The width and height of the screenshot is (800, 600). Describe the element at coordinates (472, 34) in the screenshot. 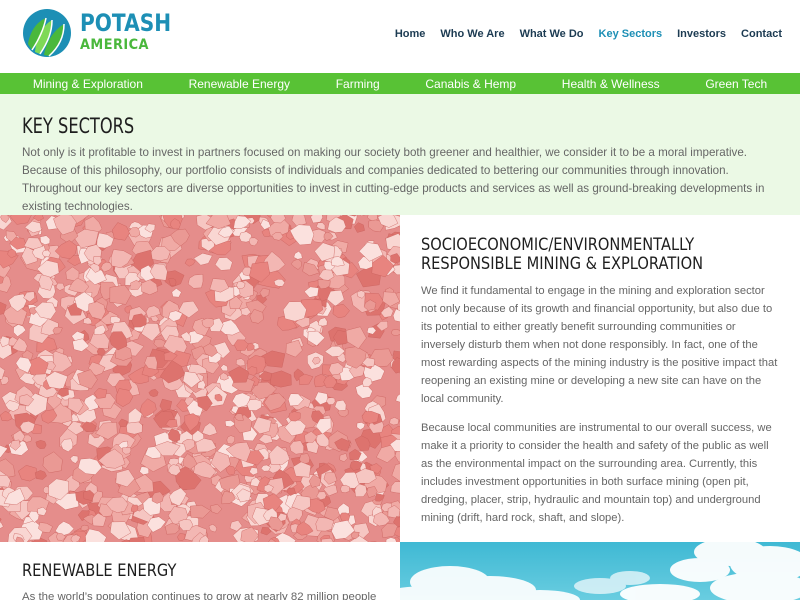

I see `nav-who-we-are: Who We Are` at that location.